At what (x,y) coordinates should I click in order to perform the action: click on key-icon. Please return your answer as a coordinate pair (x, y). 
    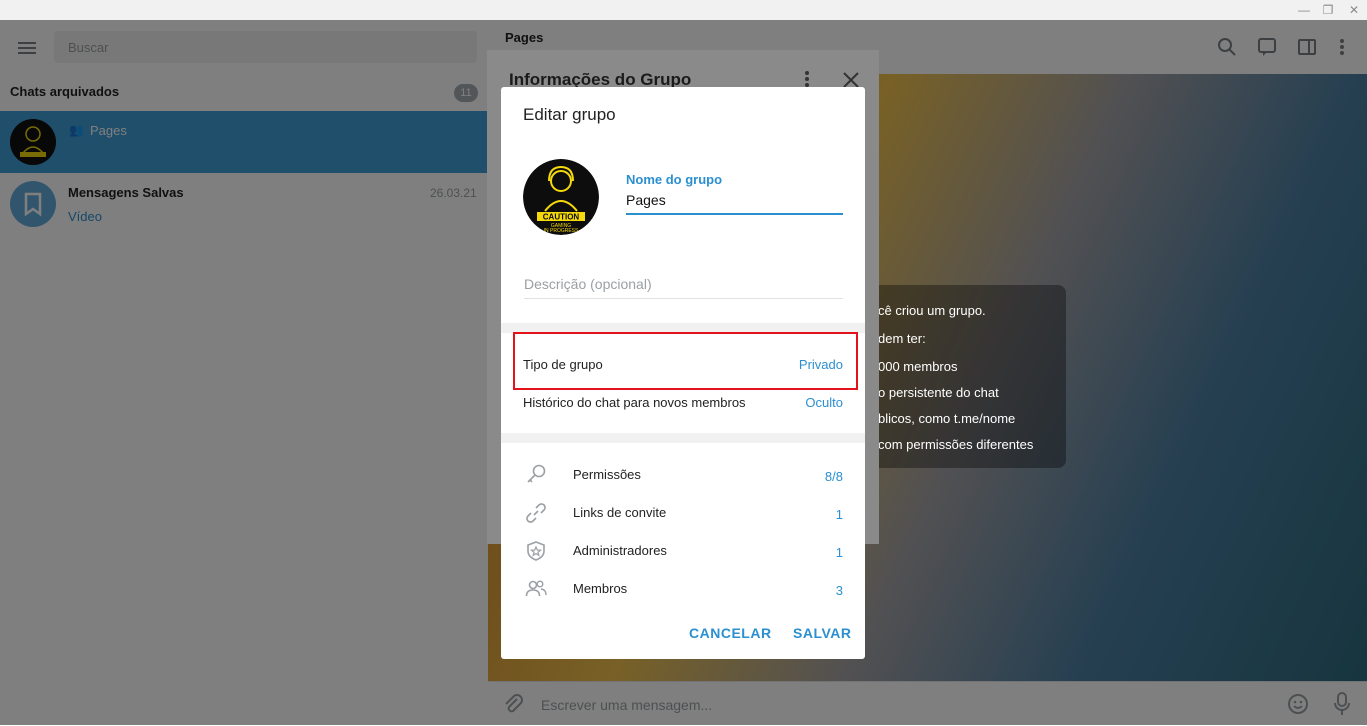
    Looking at the image, I should click on (536, 474).